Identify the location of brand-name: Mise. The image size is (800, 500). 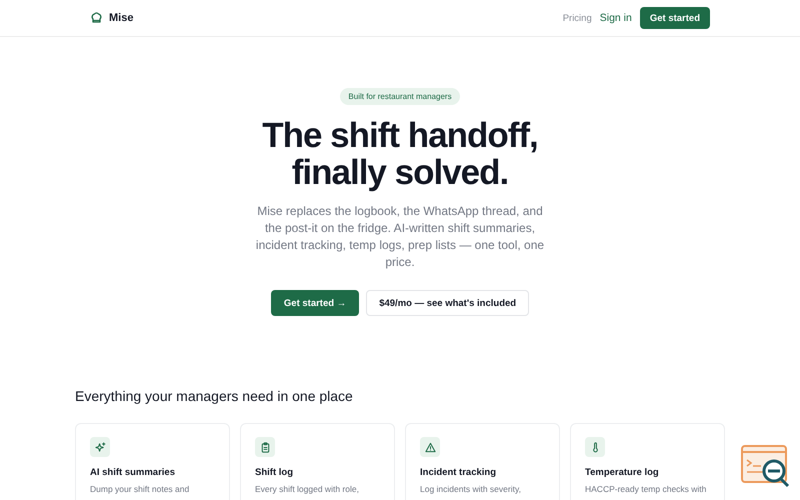
(121, 18).